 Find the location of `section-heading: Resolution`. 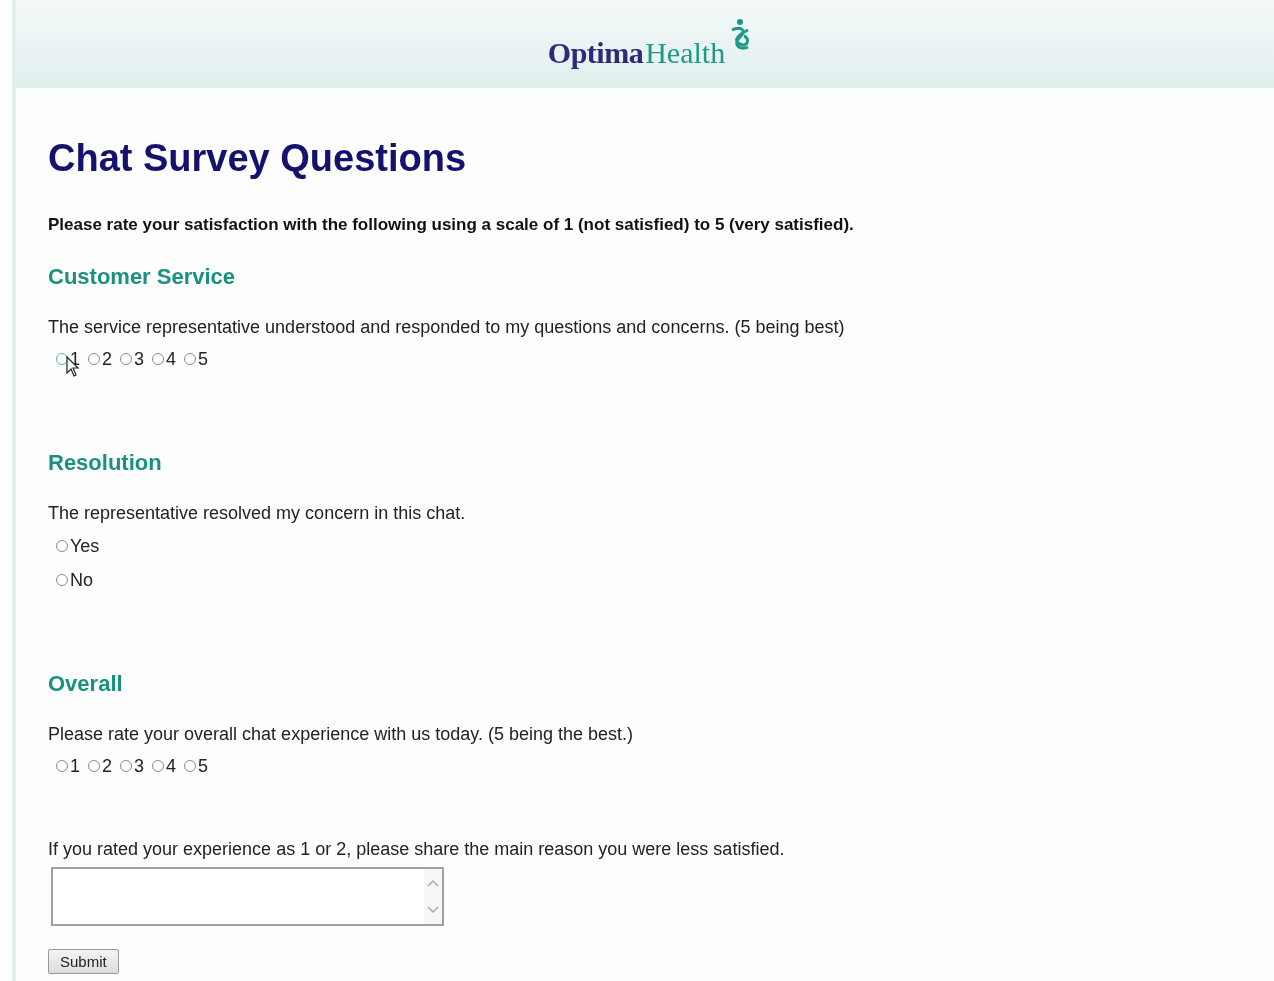

section-heading: Resolution is located at coordinates (105, 463).